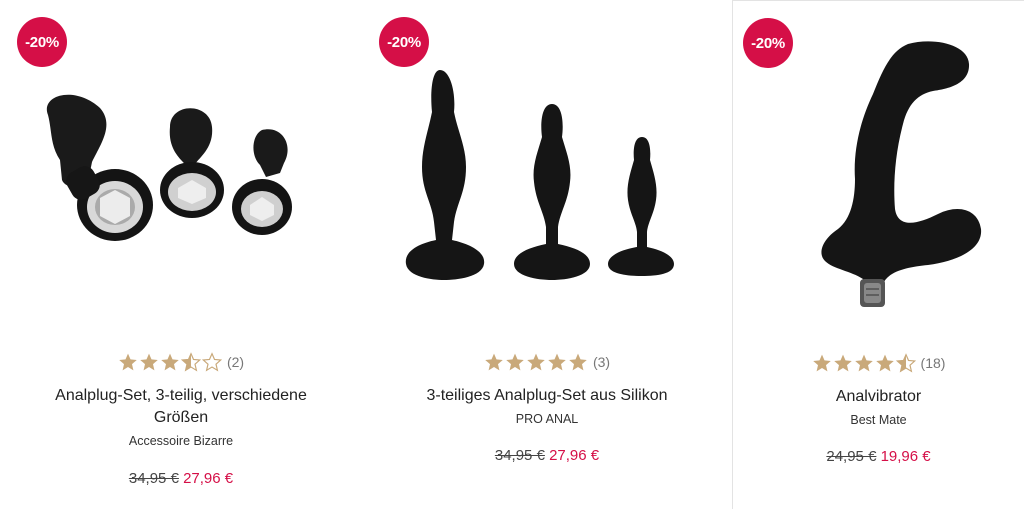  I want to click on review-count: (2), so click(235, 362).